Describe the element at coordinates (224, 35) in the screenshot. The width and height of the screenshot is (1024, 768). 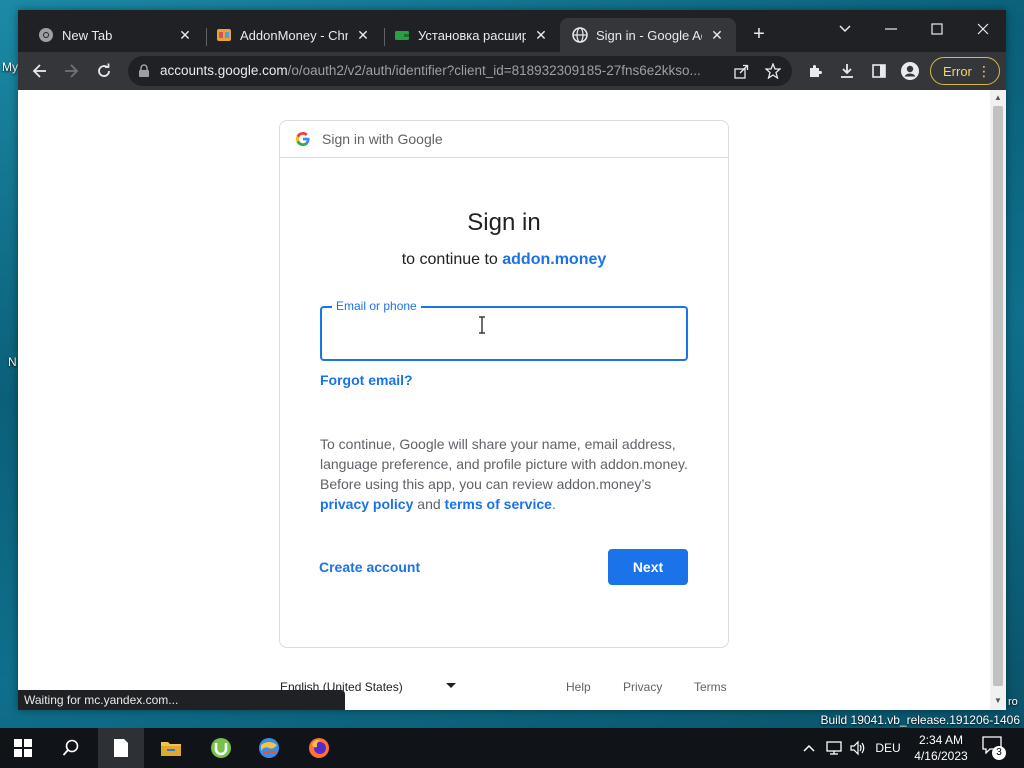
I see `addonmoney-icon` at that location.